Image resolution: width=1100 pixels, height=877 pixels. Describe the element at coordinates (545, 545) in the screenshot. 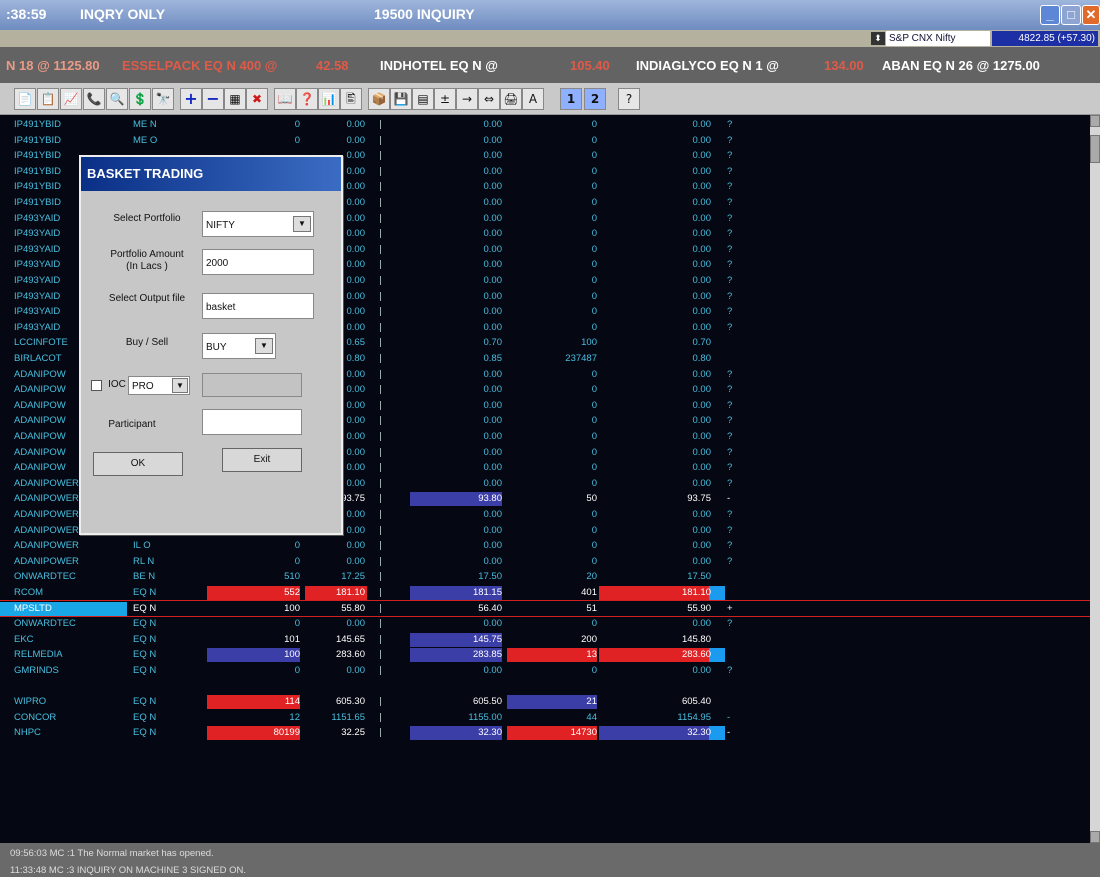

I see `table-row: ADANIPOWER IL O 0 0.00 0.00 0 0.00?` at that location.